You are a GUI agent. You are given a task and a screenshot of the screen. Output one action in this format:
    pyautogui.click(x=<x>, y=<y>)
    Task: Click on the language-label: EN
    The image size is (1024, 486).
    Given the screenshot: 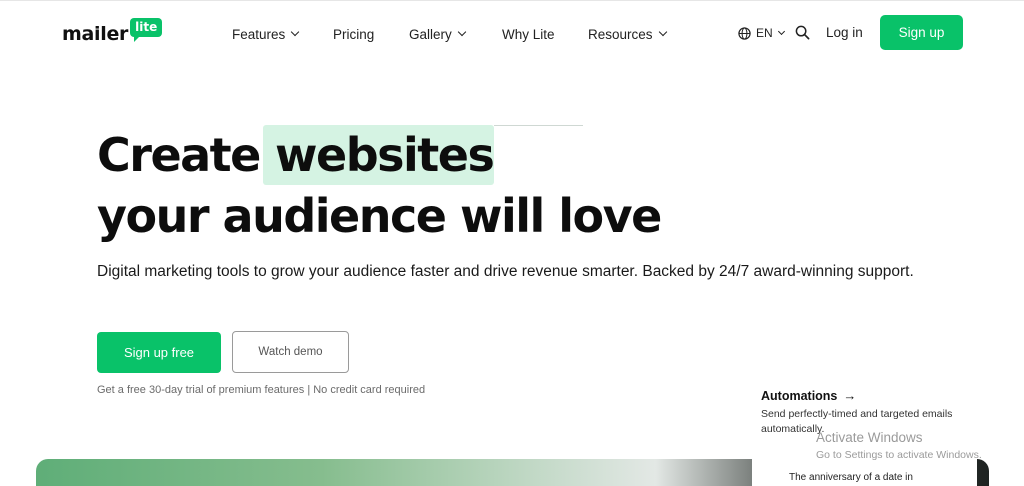 What is the action you would take?
    pyautogui.click(x=764, y=33)
    